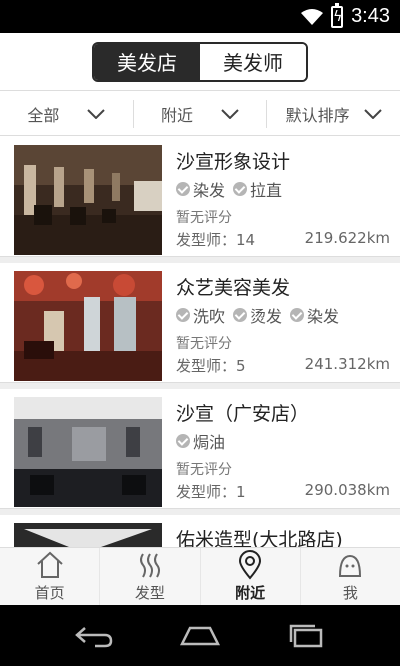 The width and height of the screenshot is (400, 666). I want to click on tab-nearby: 附近, so click(251, 576).